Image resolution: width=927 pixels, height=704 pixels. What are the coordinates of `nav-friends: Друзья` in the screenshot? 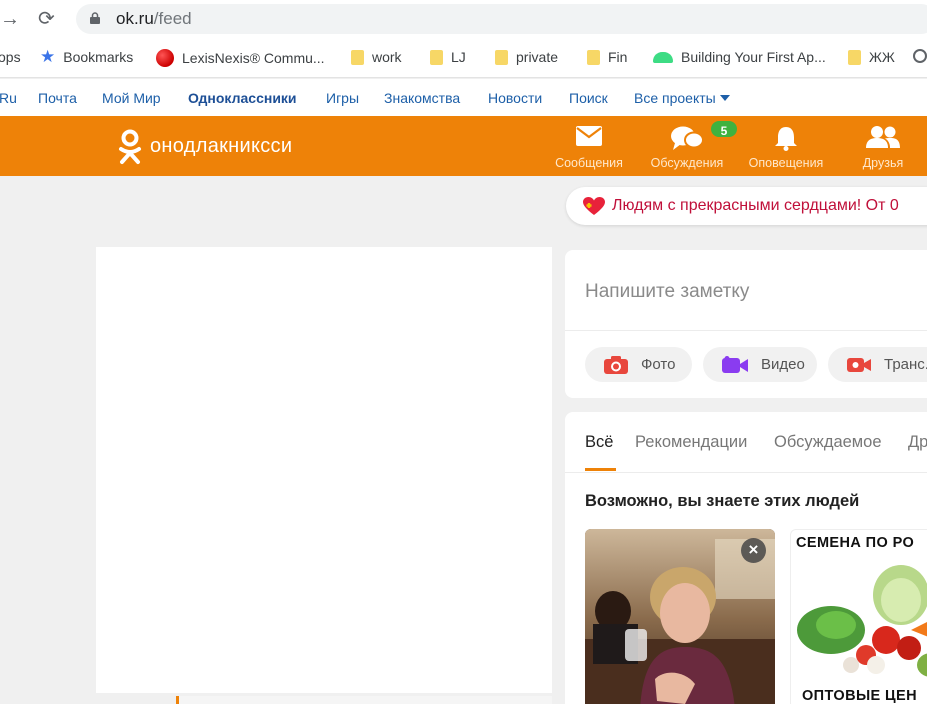 It's located at (883, 146).